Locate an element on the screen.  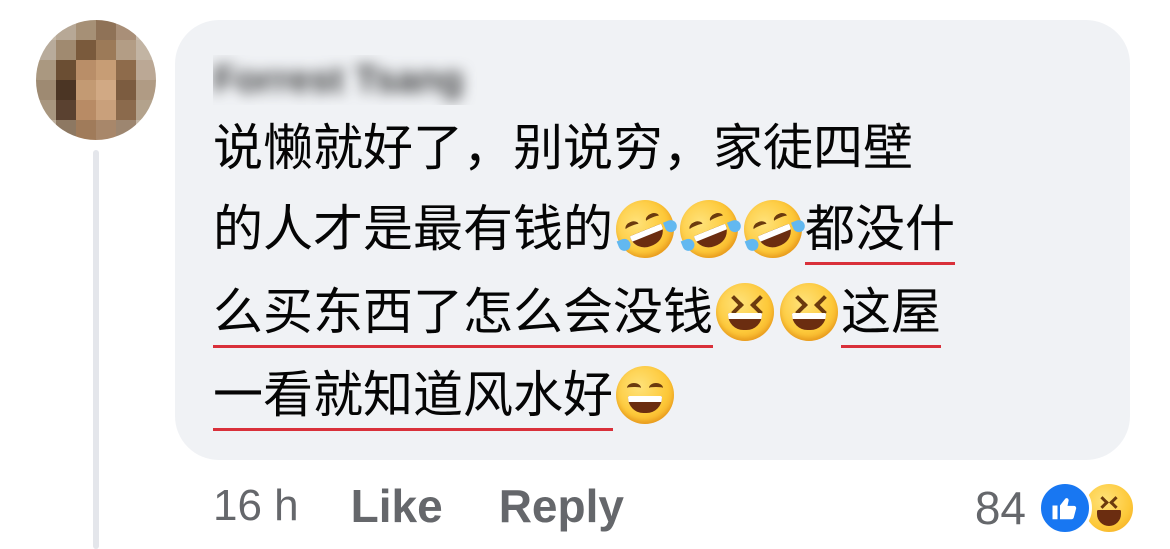
comment-text: 说懒就好了，别说穷，家徒四壁 is located at coordinates (563, 148).